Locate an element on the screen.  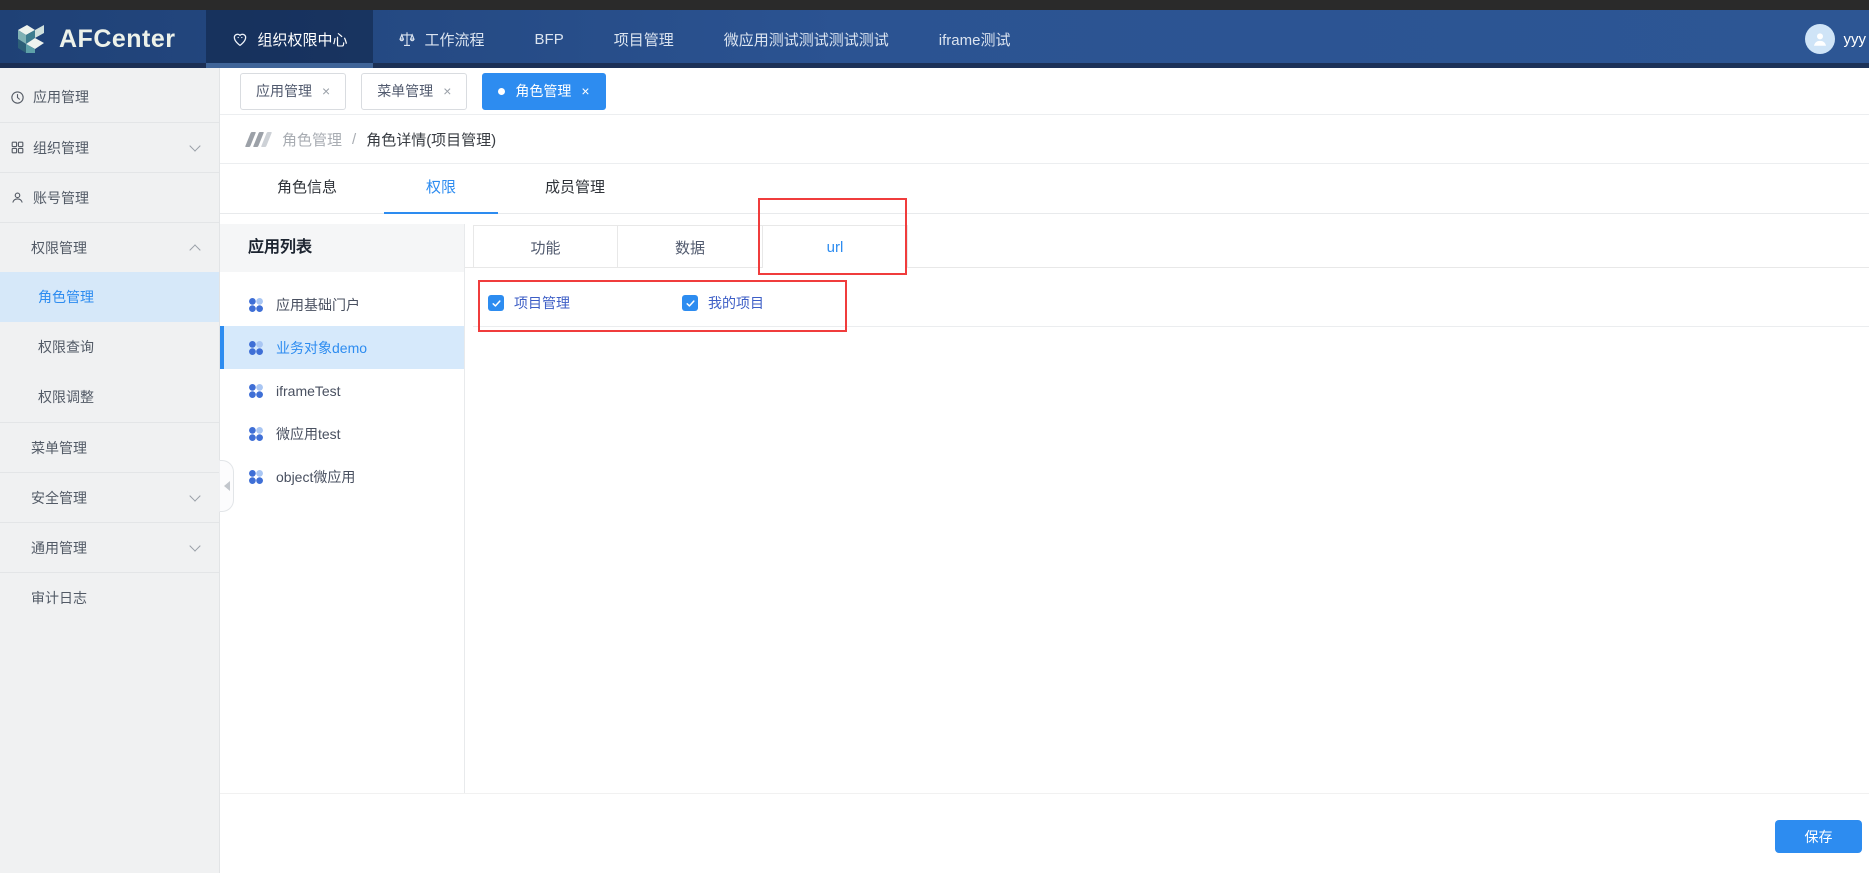
open-tab-menu-mgmt: 菜单管理 × is located at coordinates (414, 91).